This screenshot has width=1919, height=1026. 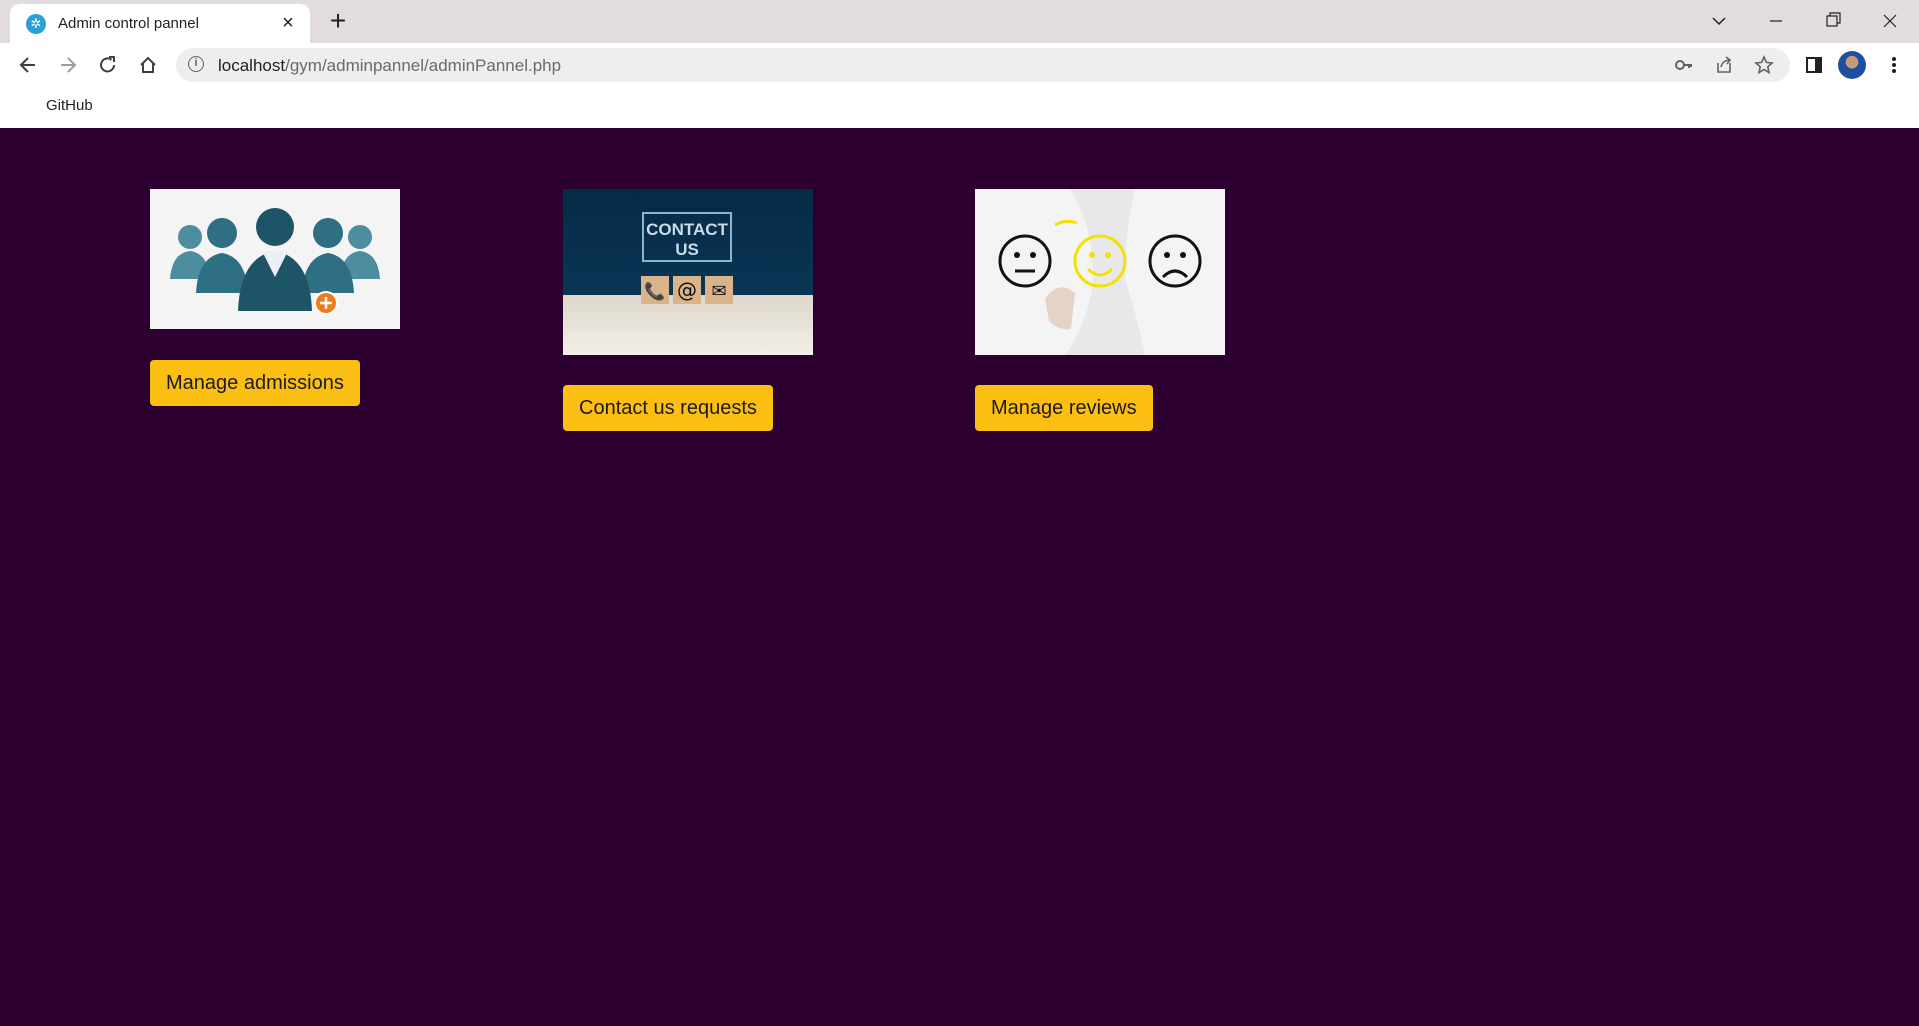 I want to click on new-tab-button: +, so click(x=338, y=21).